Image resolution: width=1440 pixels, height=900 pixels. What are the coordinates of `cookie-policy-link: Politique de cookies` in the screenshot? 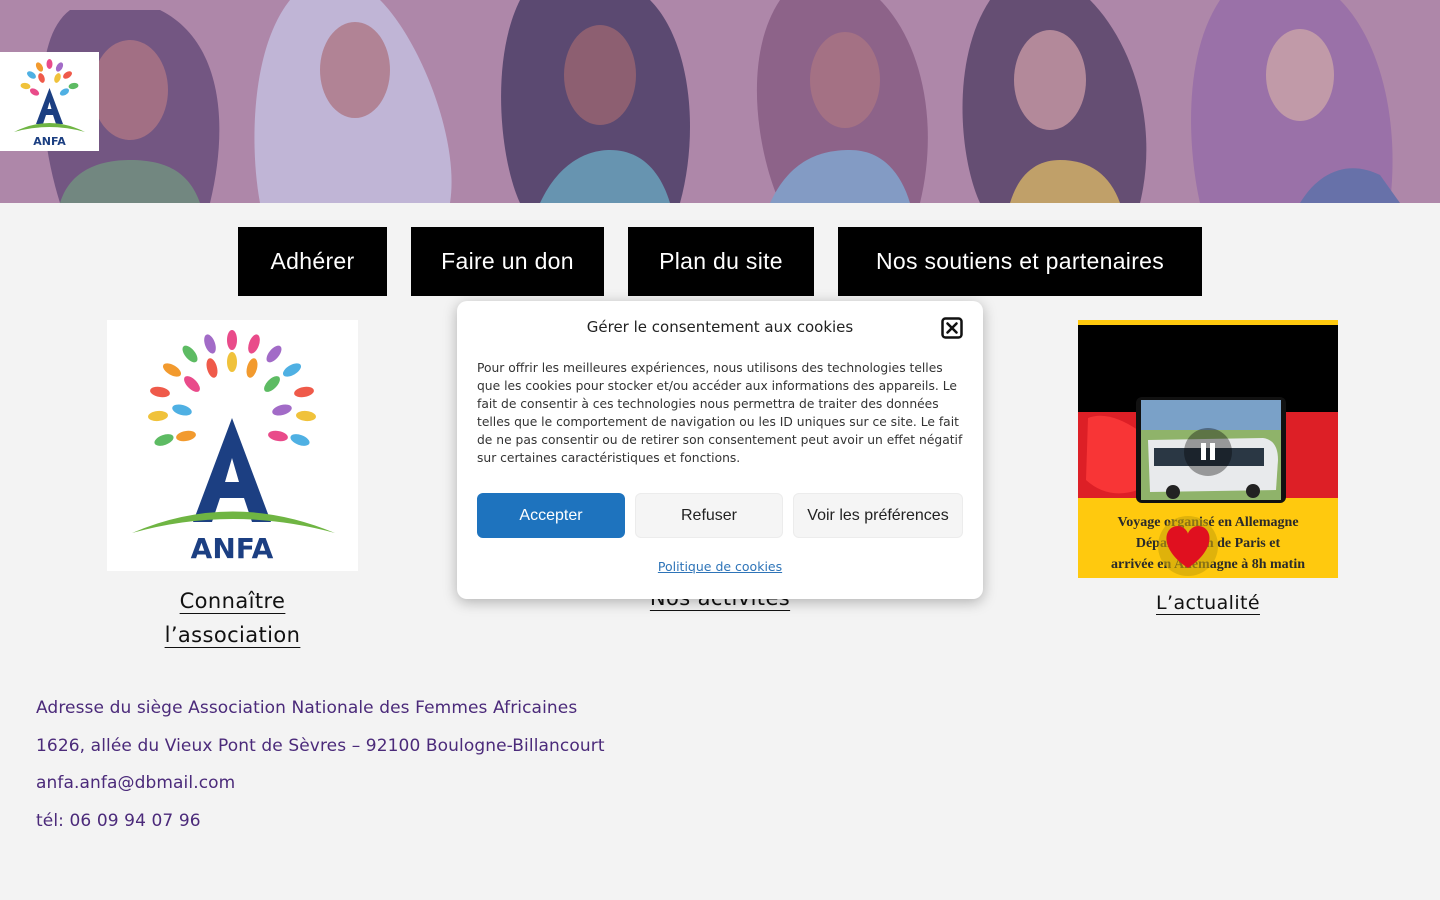 It's located at (720, 566).